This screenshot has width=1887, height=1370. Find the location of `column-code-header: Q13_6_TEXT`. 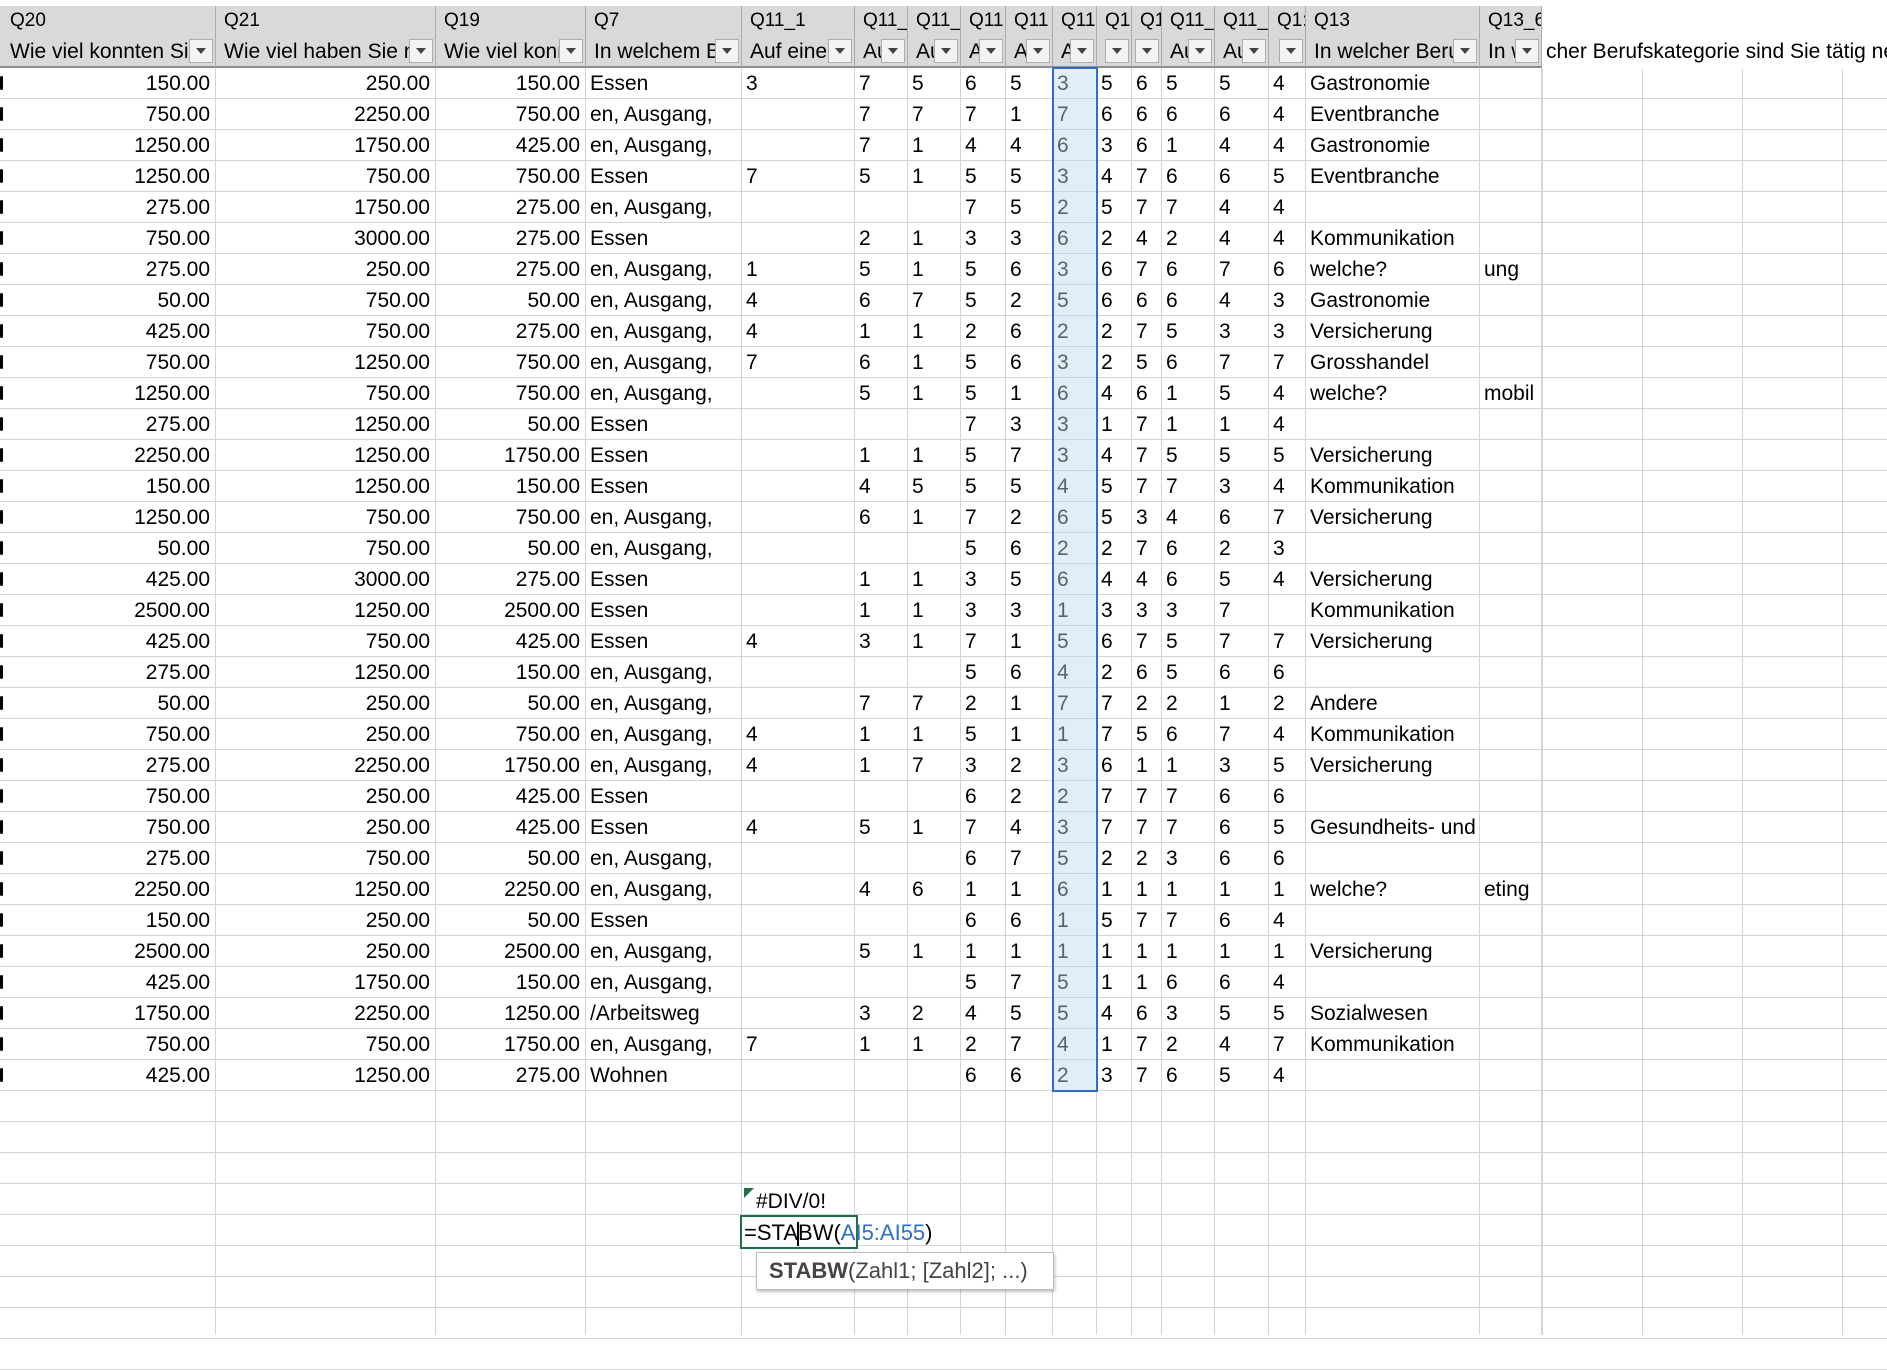

column-code-header: Q13_6_TEXT is located at coordinates (1511, 20).